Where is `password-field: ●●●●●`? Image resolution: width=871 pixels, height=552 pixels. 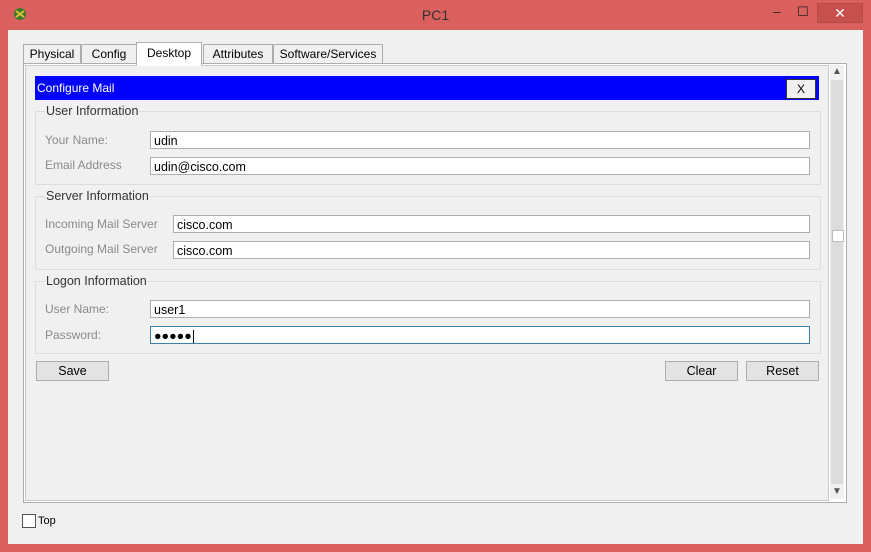 password-field: ●●●●● is located at coordinates (480, 335).